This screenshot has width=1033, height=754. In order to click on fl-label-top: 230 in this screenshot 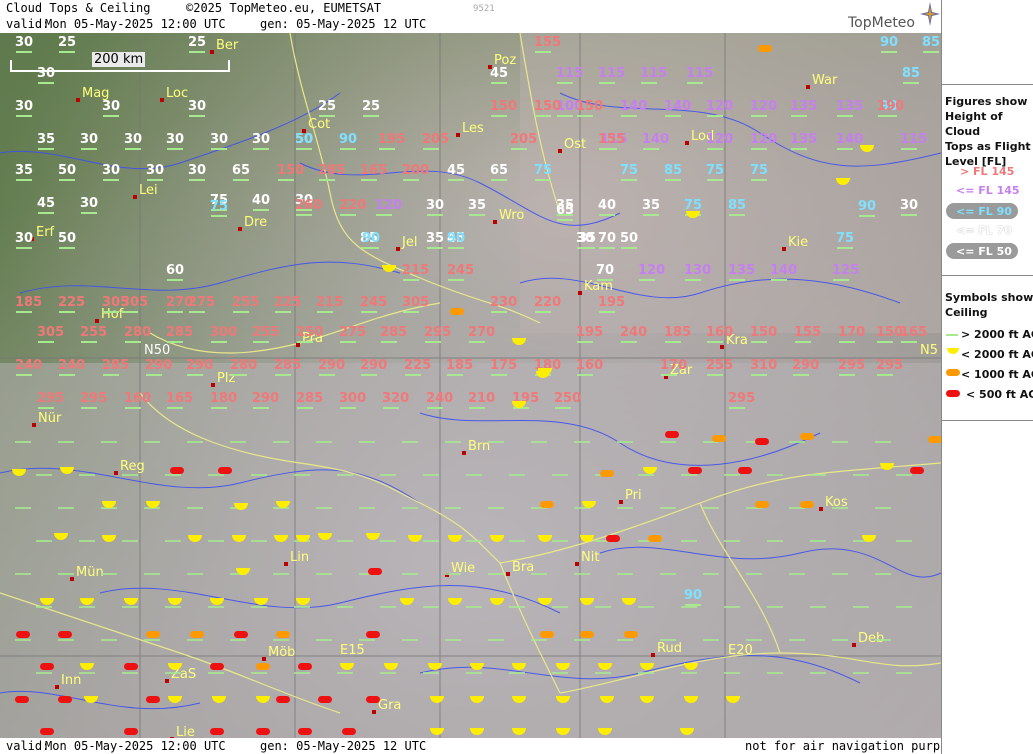, I will do `click(504, 302)`.